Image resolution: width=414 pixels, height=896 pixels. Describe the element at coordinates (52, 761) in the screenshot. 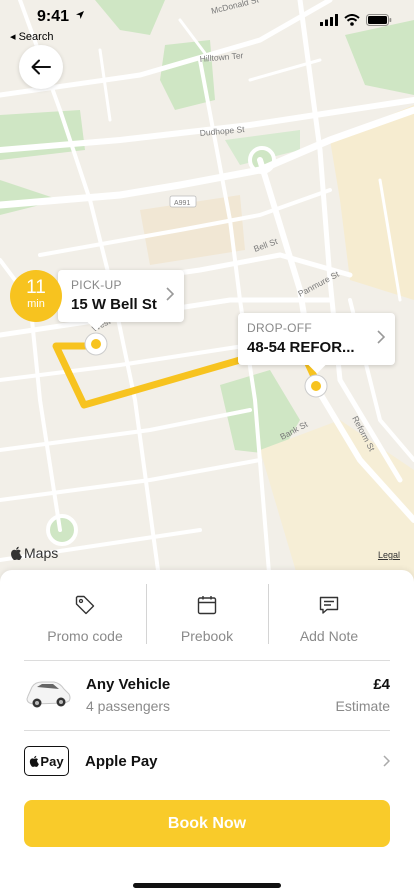

I see `apple-pay-badge-text: Pay` at that location.